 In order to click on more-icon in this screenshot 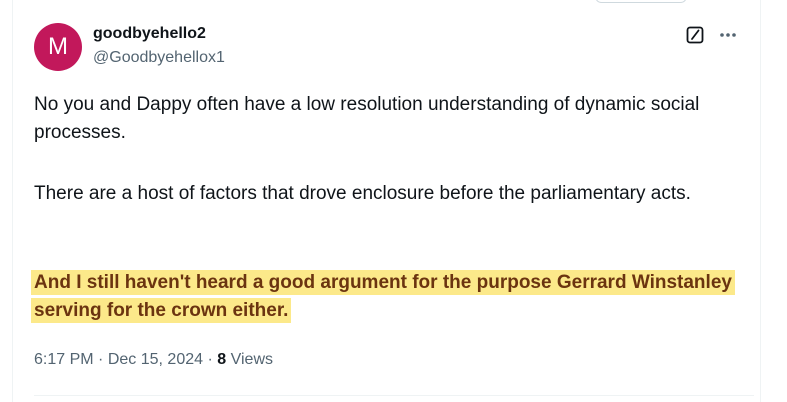, I will do `click(728, 35)`.